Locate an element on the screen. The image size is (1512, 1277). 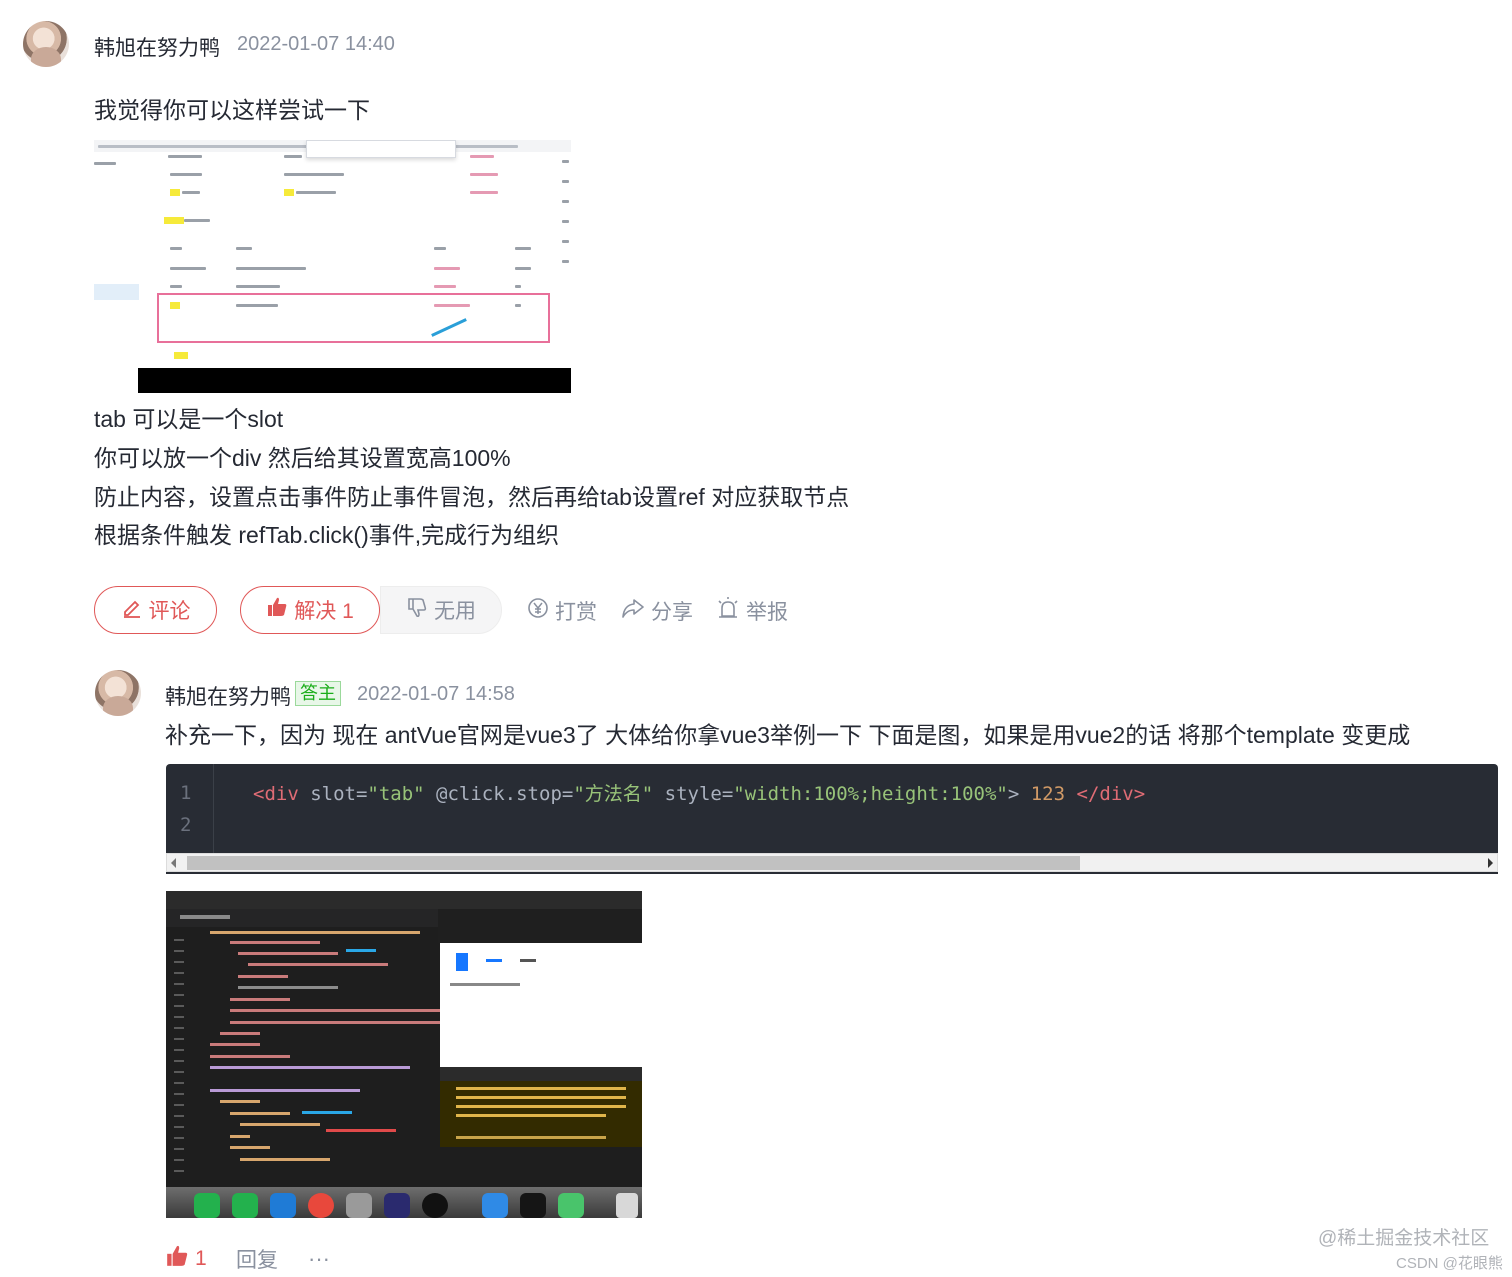
code-horizontal-scrollbar is located at coordinates (832, 862).